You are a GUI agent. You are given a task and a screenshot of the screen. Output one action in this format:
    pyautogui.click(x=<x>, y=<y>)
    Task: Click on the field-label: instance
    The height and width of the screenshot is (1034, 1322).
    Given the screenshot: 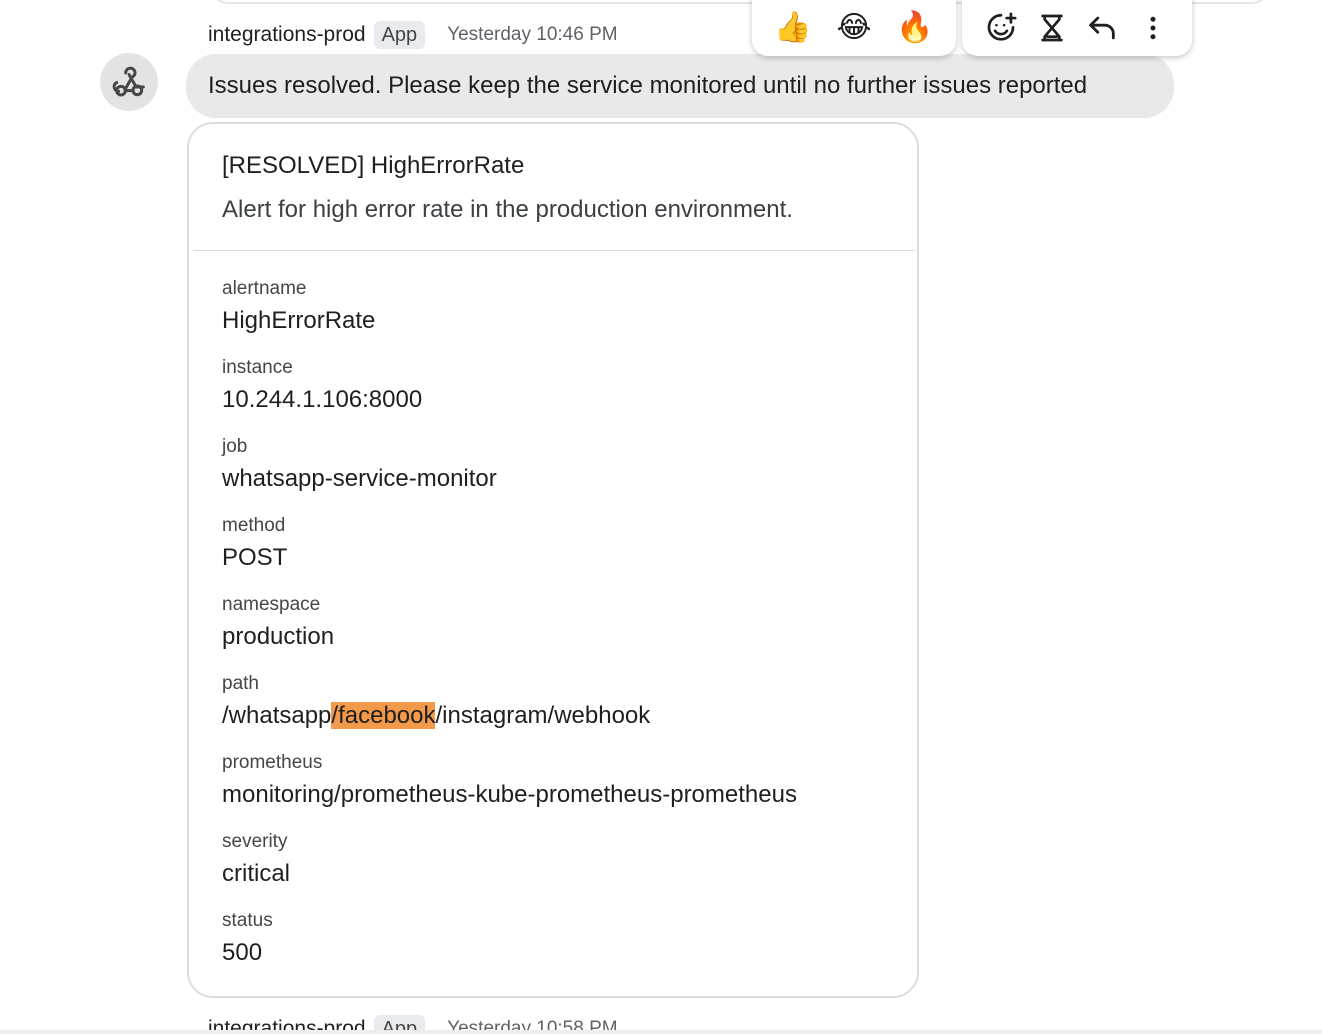 What is the action you would take?
    pyautogui.click(x=257, y=367)
    